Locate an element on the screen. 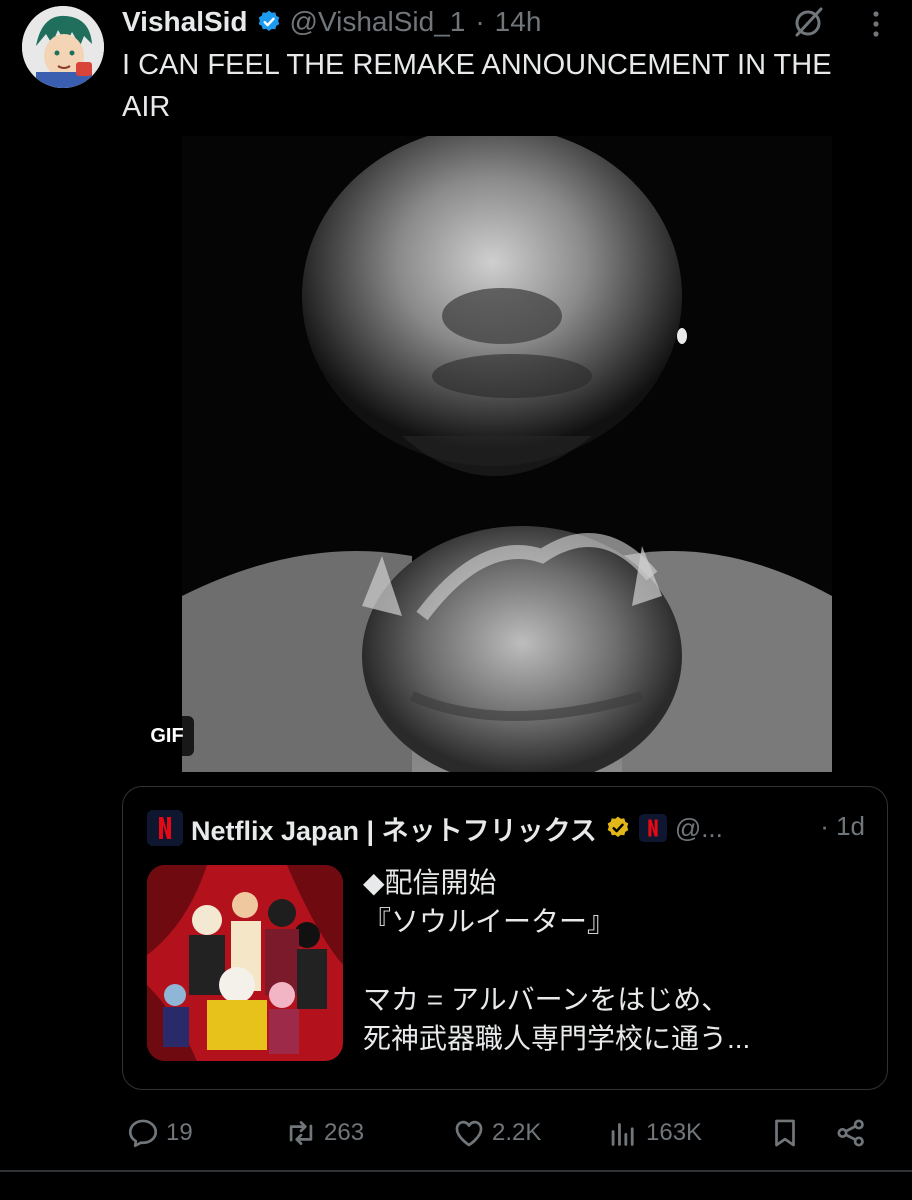 Image resolution: width=912 pixels, height=1200 pixels. share-button is located at coordinates (851, 1133).